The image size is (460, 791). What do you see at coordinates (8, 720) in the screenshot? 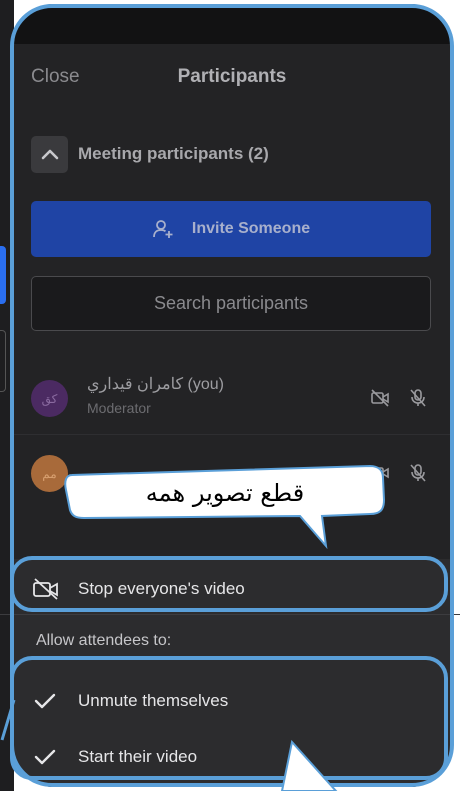
I see `annotation-line` at bounding box center [8, 720].